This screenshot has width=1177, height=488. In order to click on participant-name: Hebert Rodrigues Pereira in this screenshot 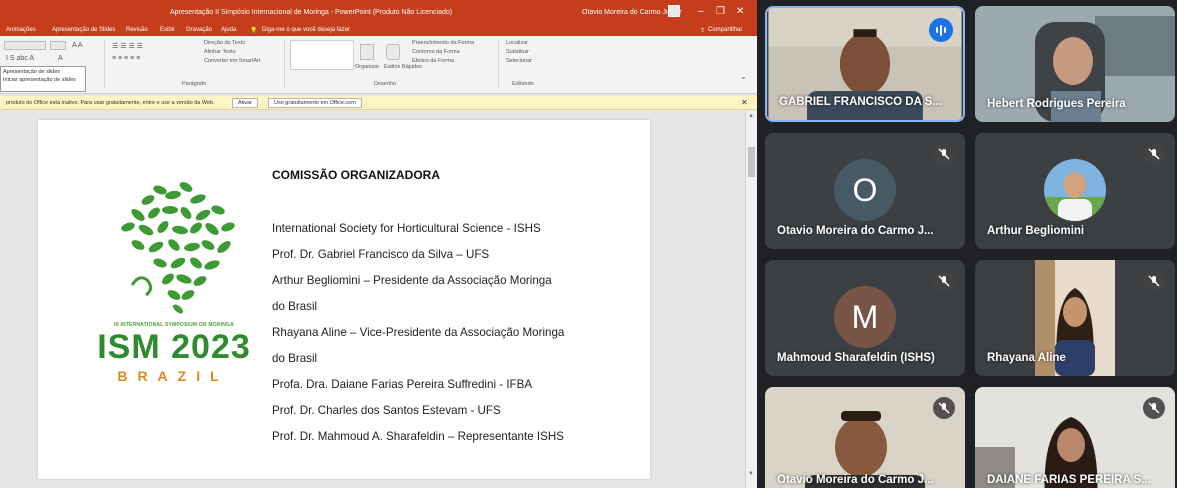, I will do `click(1056, 104)`.